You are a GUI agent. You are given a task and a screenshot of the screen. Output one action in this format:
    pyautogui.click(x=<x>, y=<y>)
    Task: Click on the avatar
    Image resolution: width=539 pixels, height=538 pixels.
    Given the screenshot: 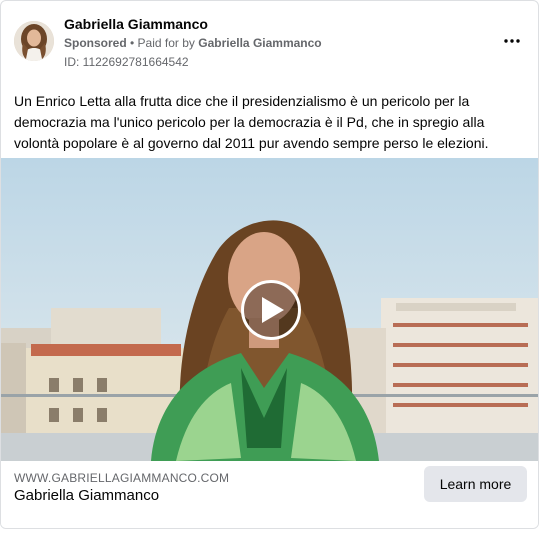 What is the action you would take?
    pyautogui.click(x=34, y=41)
    